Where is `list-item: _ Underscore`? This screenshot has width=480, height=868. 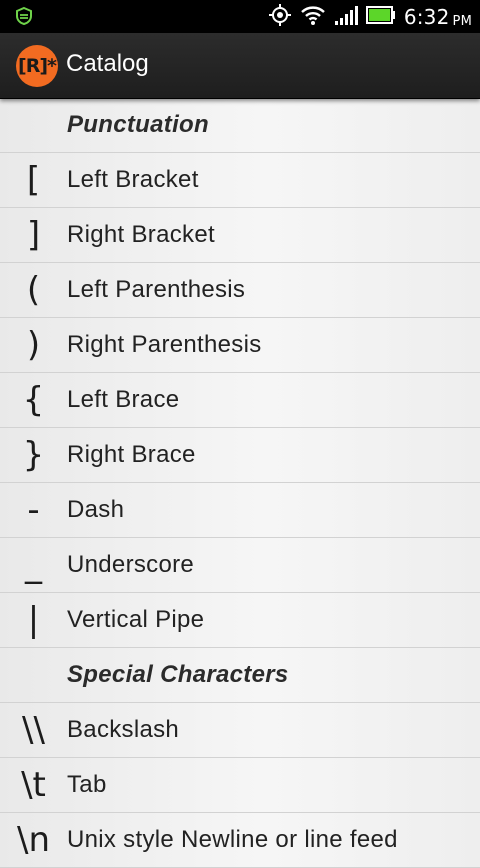
list-item: _ Underscore is located at coordinates (240, 565).